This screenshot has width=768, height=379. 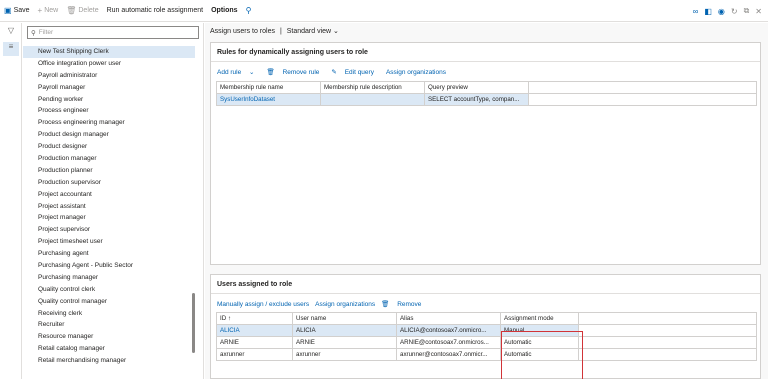 What do you see at coordinates (11, 201) in the screenshot?
I see `left-rail: ▽ ≡` at bounding box center [11, 201].